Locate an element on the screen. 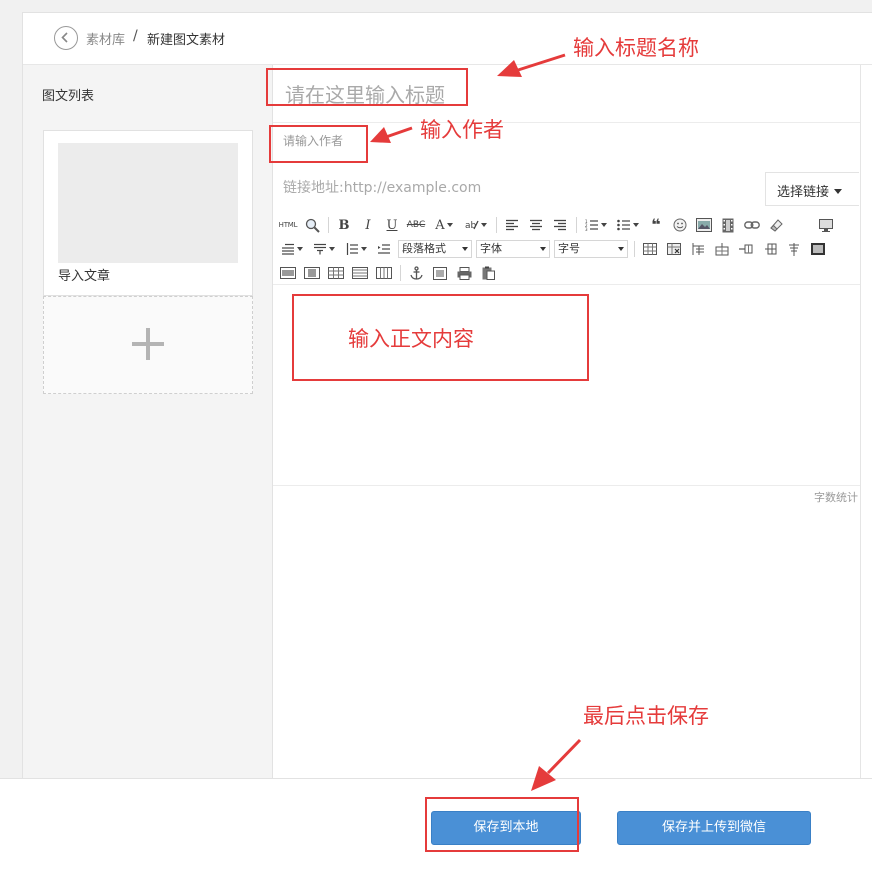  font-size-select: 字号 is located at coordinates (591, 249).